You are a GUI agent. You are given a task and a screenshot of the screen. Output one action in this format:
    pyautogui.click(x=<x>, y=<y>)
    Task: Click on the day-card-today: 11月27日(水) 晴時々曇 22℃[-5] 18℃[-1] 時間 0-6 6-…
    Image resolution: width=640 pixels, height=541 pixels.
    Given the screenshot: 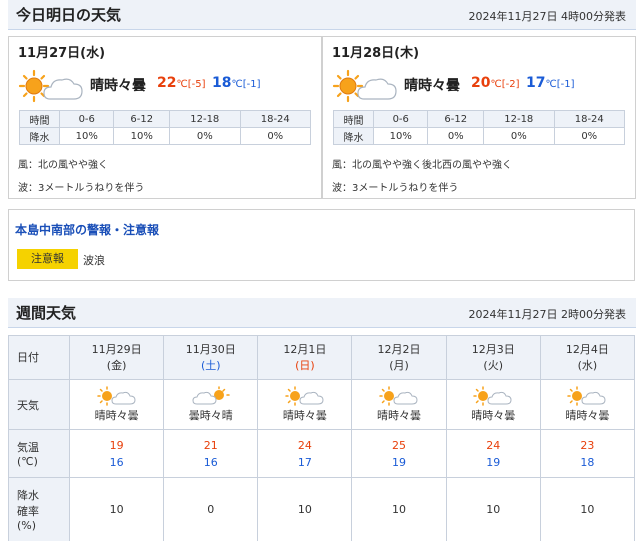 What is the action you would take?
    pyautogui.click(x=165, y=117)
    